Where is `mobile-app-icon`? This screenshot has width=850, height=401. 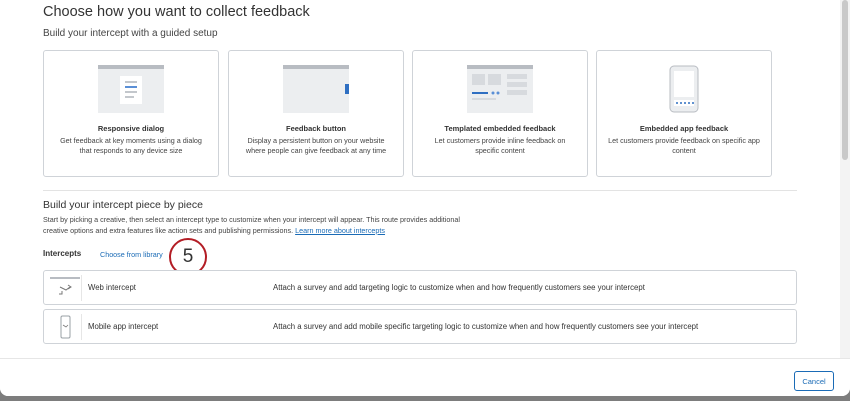
mobile-app-icon is located at coordinates (684, 89).